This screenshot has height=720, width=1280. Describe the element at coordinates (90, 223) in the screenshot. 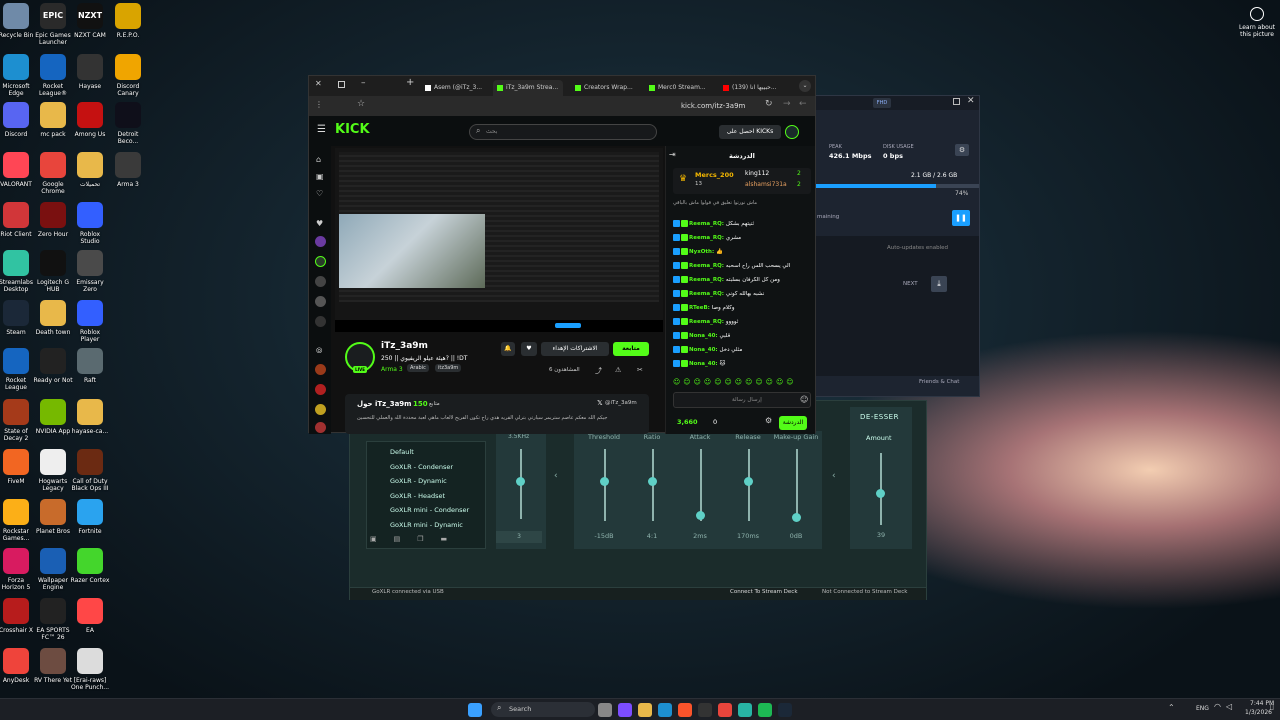

I see `desktop-icon: Roblox Studio` at that location.